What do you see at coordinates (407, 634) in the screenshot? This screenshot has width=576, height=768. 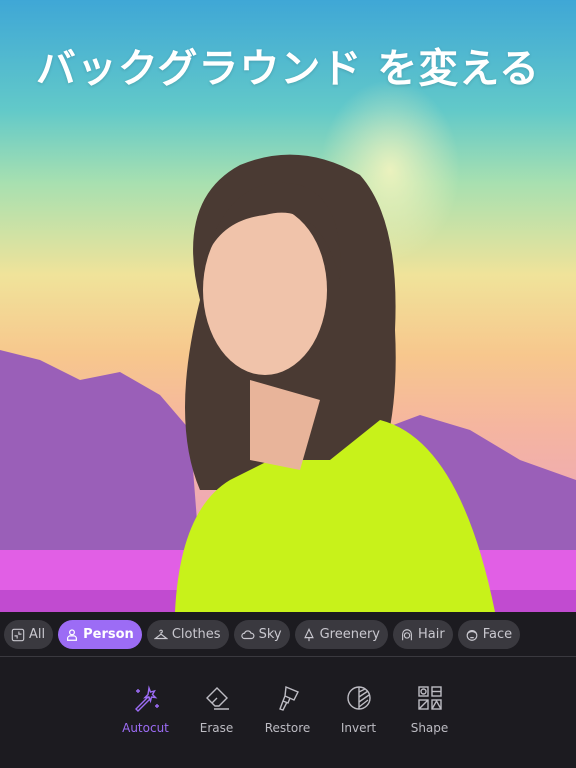 I see `hair-icon` at bounding box center [407, 634].